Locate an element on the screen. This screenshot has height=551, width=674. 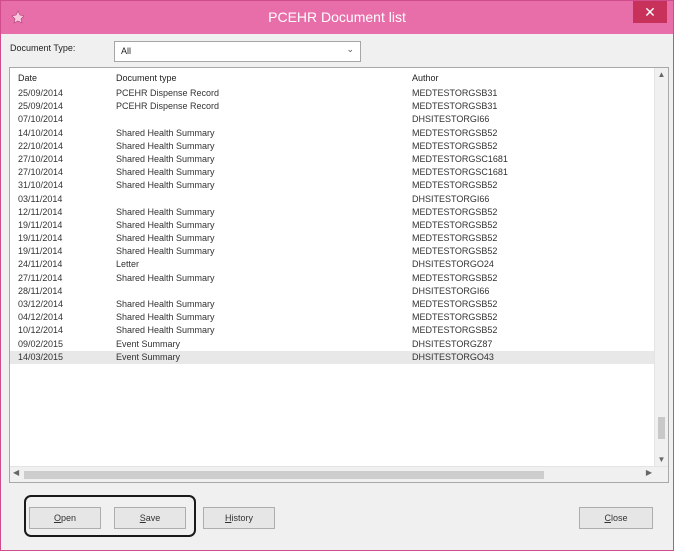
table-row: 14/03/2015 Event Summary DHSITESTORGO43 is located at coordinates (332, 357).